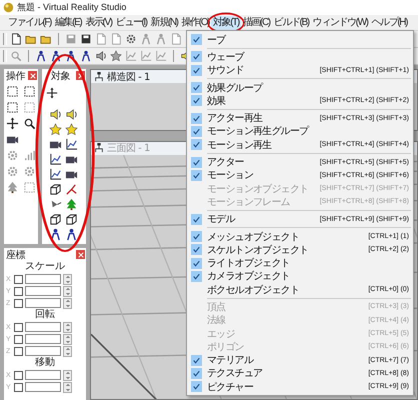 The height and width of the screenshot is (400, 418). I want to click on menu-item: ファイル(F), so click(29, 23).